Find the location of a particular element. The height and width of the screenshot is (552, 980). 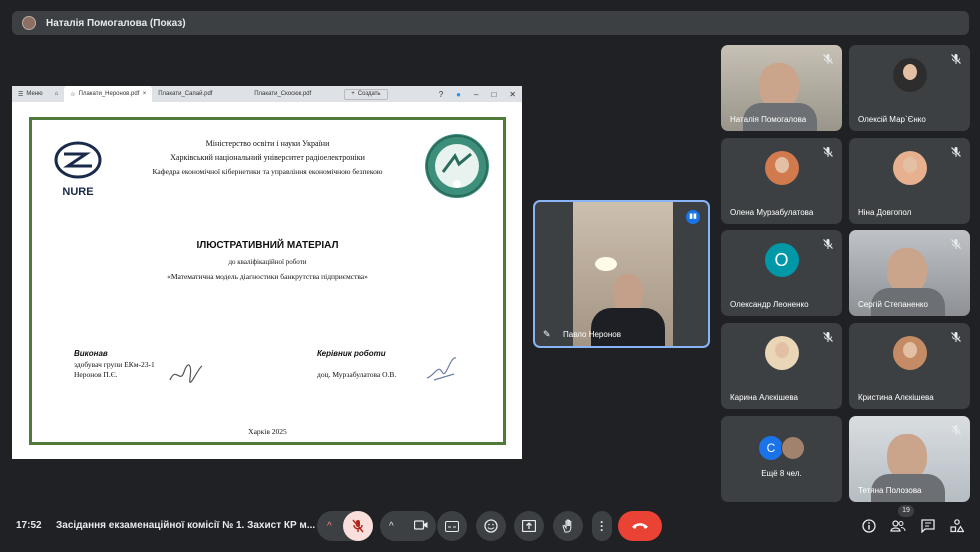

participant-tile: О Олександр Леоненко is located at coordinates (781, 273).